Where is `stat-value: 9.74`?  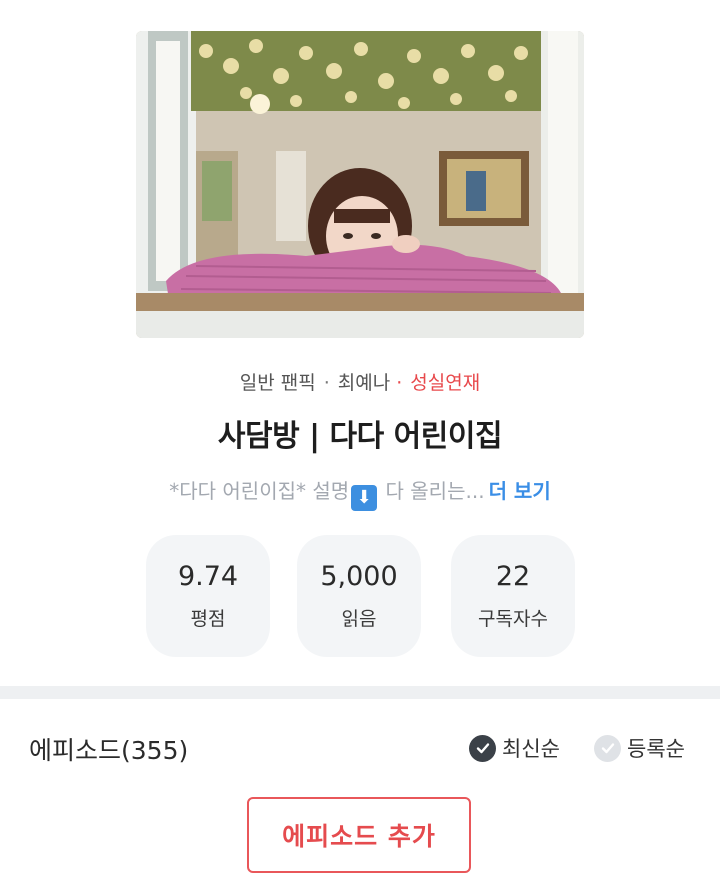 stat-value: 9.74 is located at coordinates (208, 576).